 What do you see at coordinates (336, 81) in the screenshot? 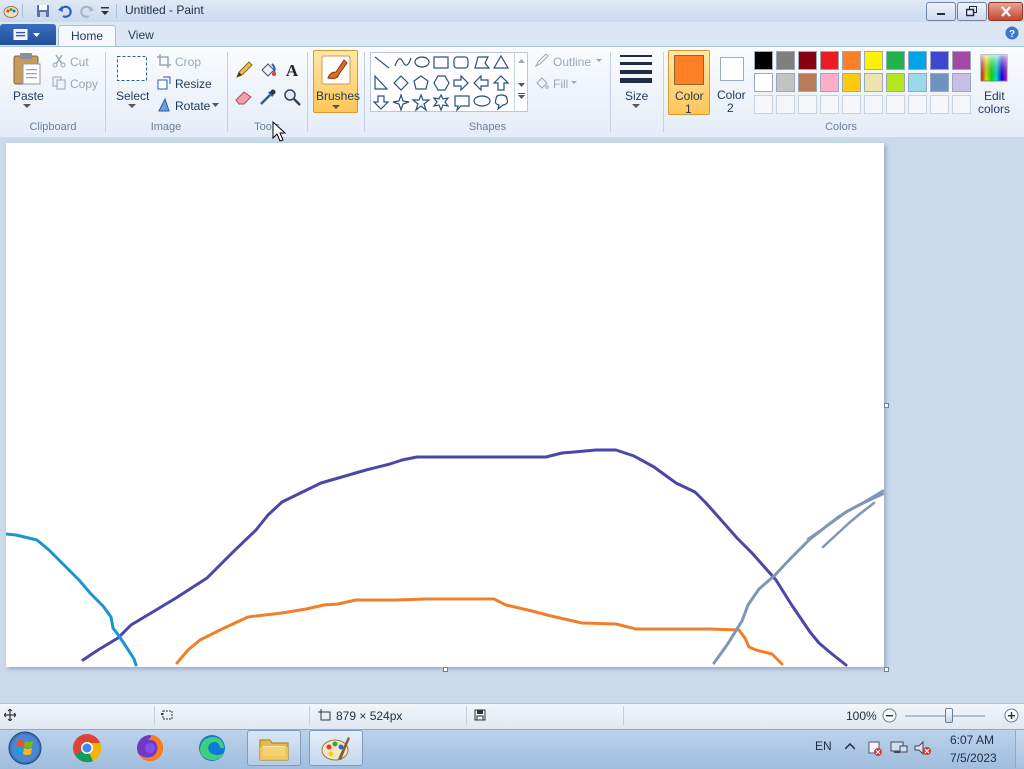
I see `brushes-button: Brushes` at bounding box center [336, 81].